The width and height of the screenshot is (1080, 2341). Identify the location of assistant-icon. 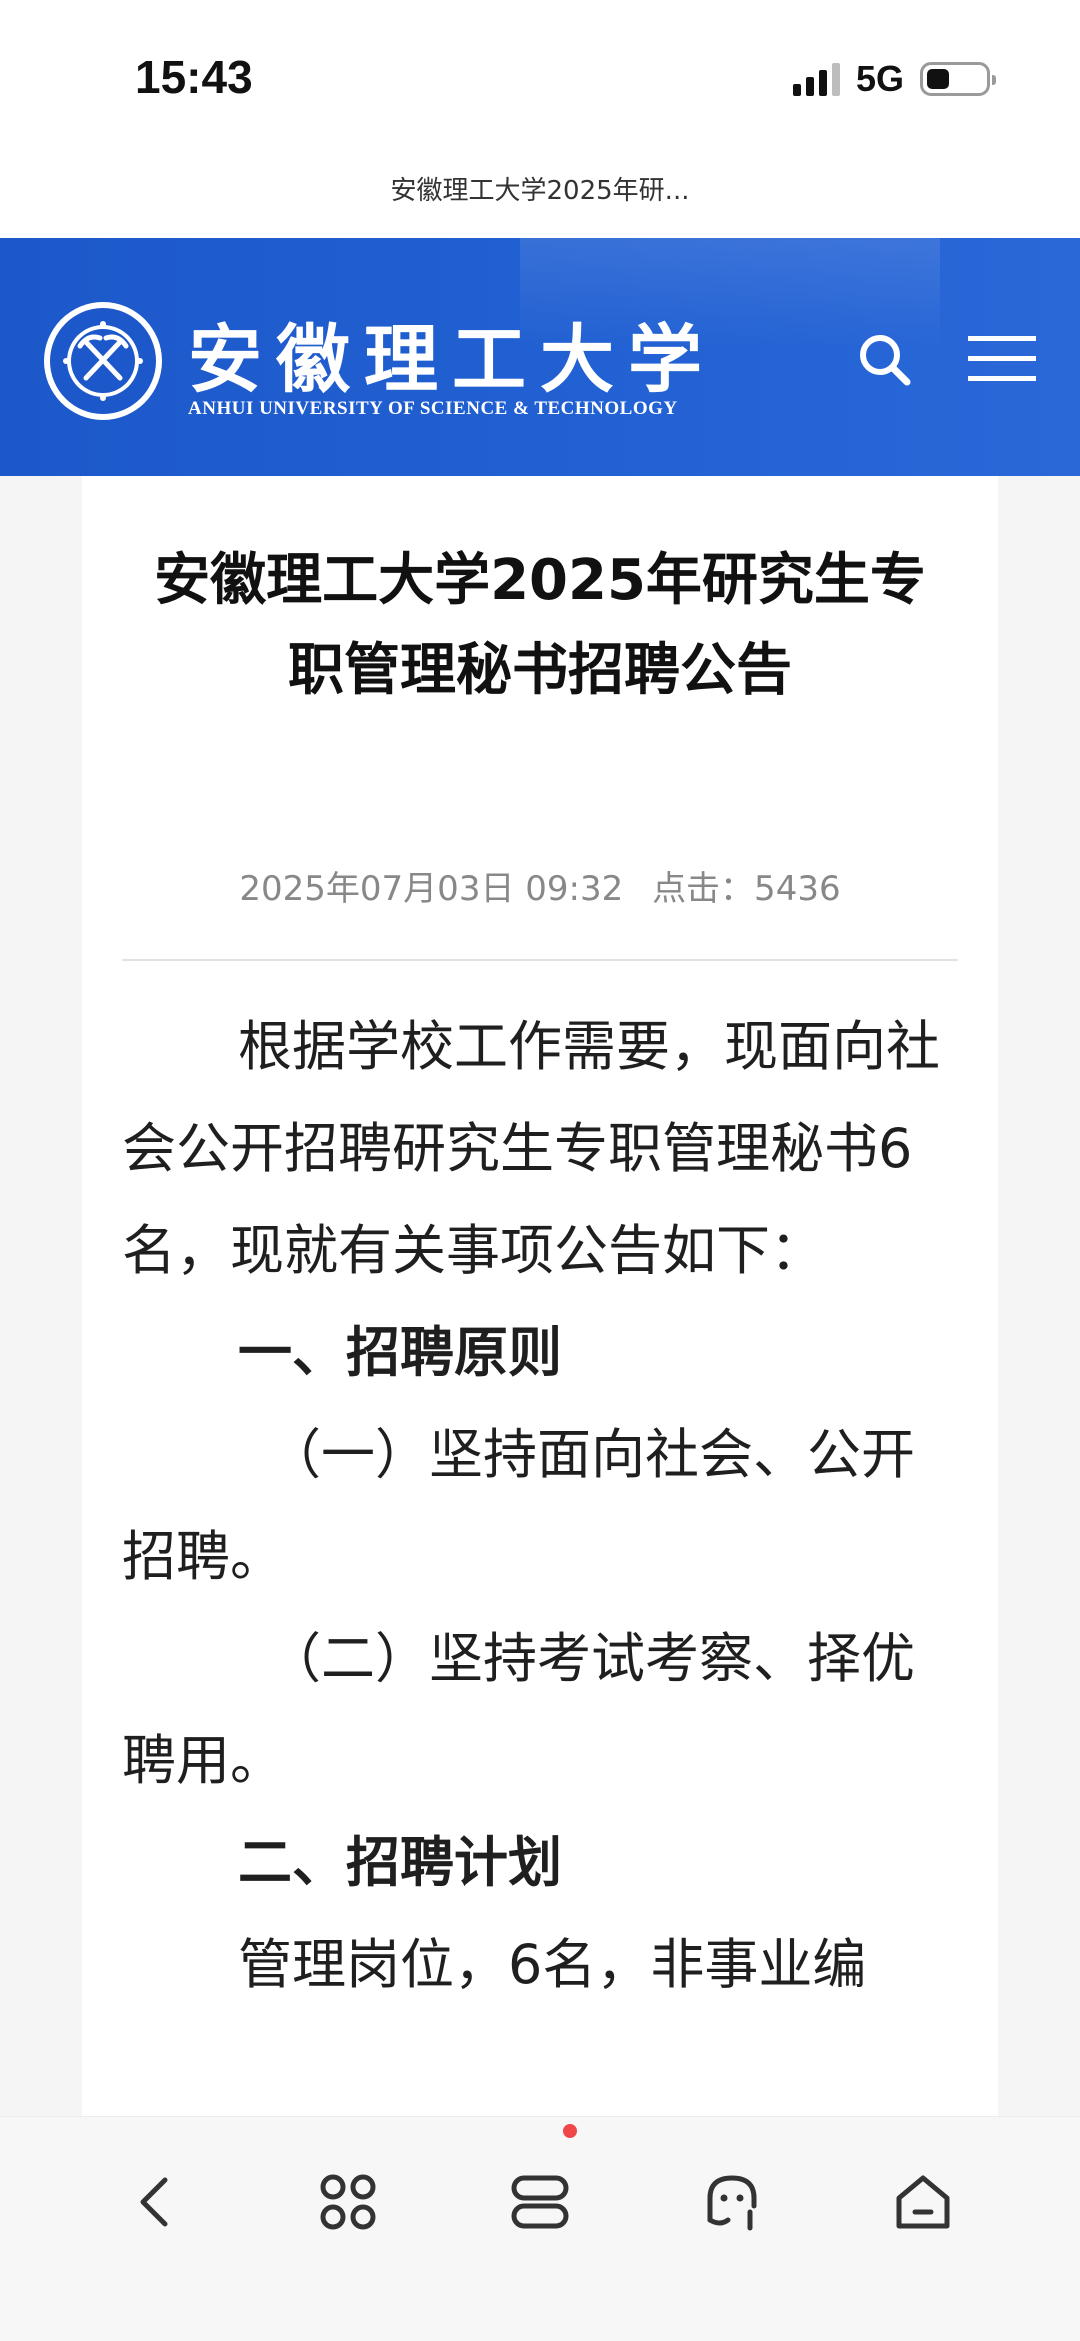
(732, 2203).